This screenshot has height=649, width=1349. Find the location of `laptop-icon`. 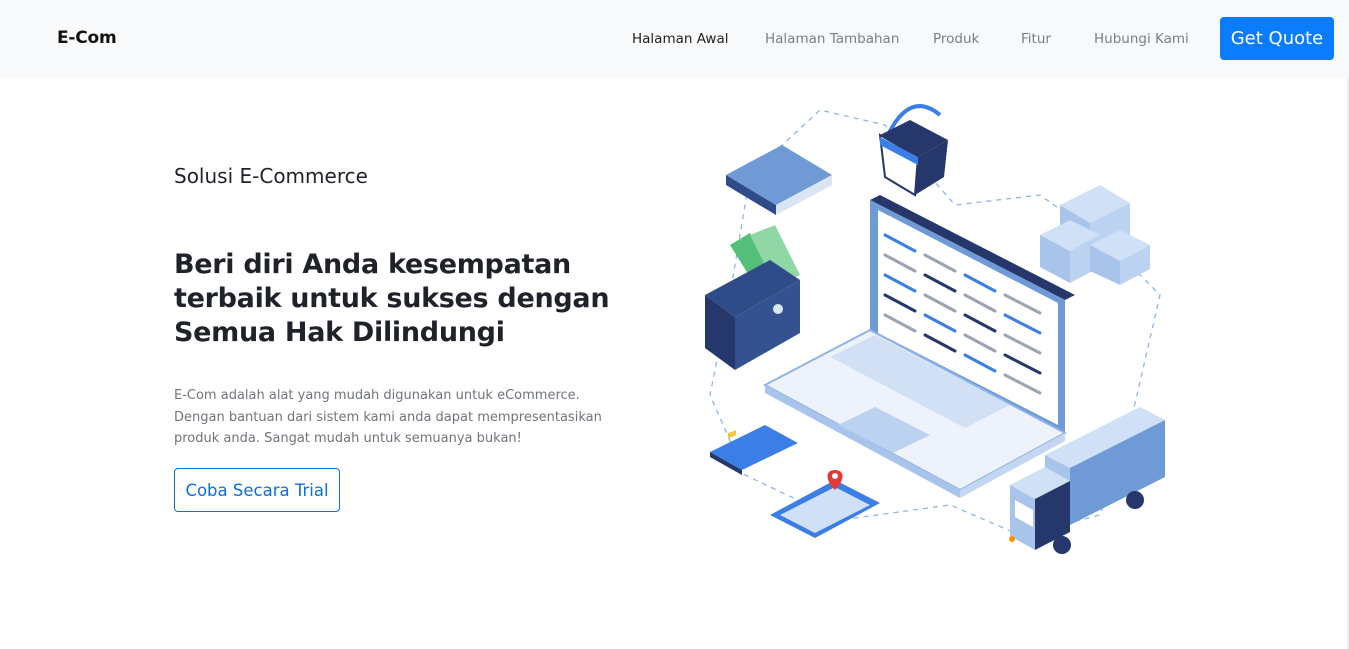

laptop-icon is located at coordinates (918, 346).